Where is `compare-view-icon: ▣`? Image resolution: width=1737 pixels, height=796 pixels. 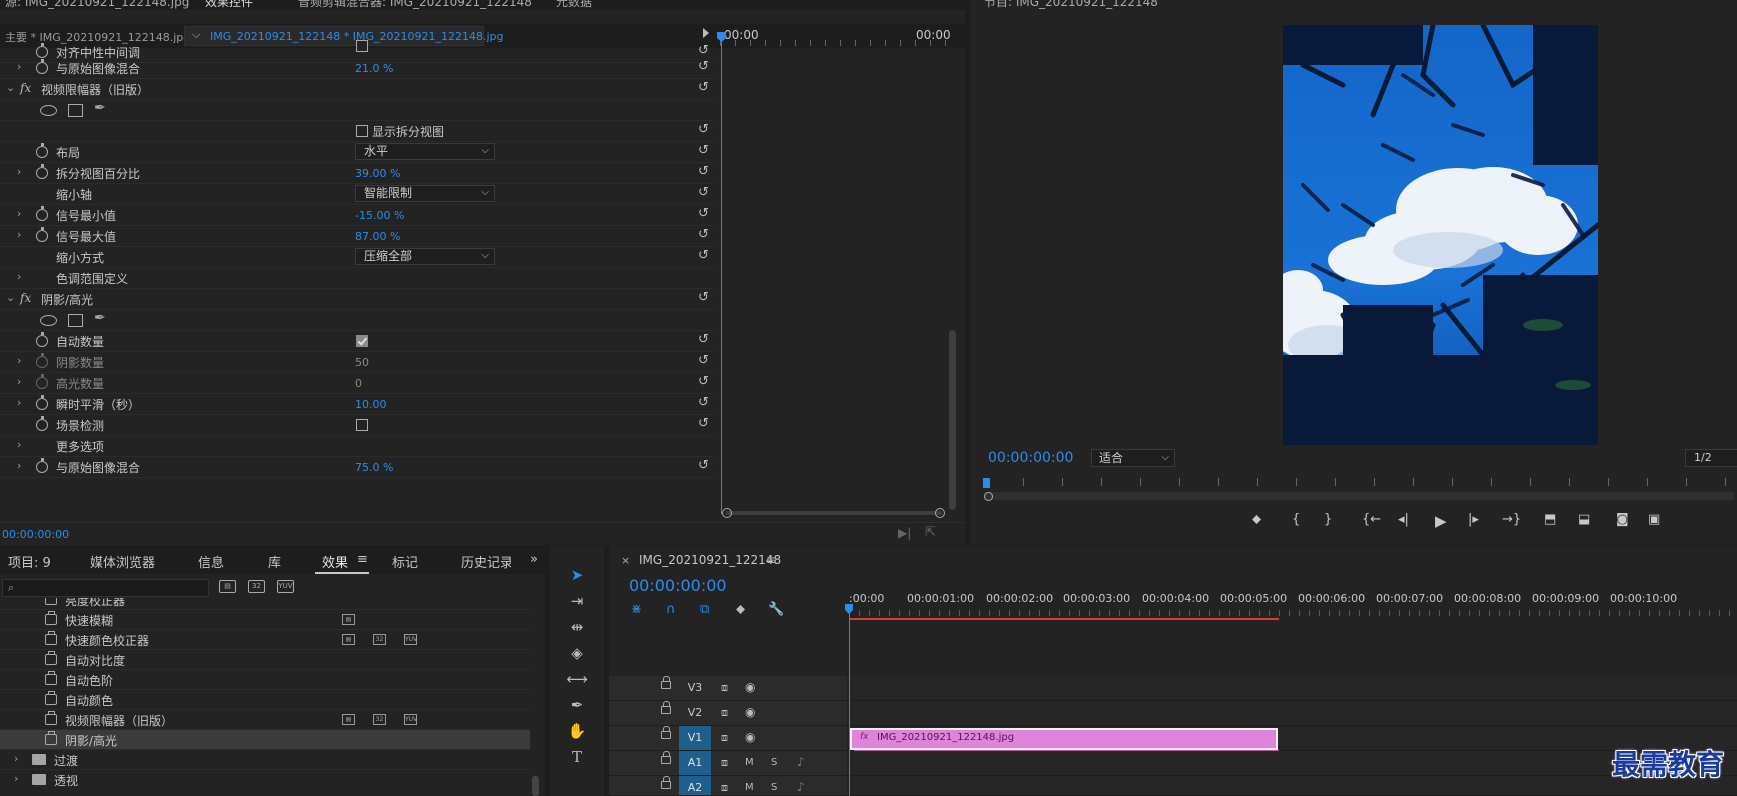
compare-view-icon: ▣ is located at coordinates (1654, 519).